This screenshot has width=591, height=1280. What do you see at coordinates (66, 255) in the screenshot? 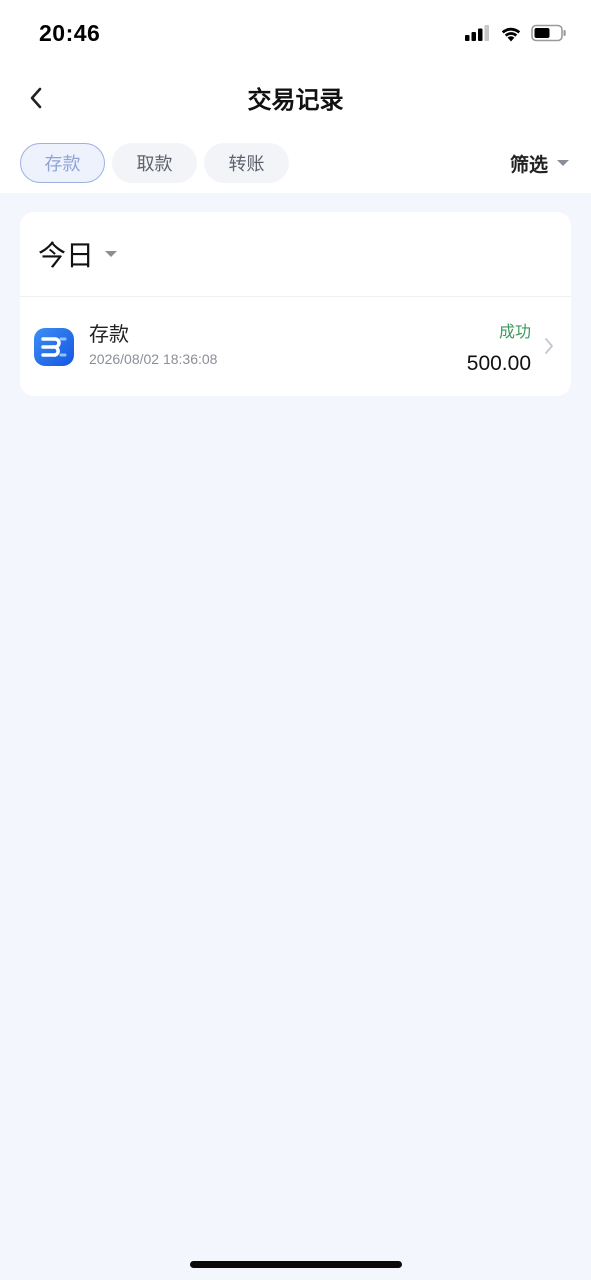
I see `date-group-label: 今日` at bounding box center [66, 255].